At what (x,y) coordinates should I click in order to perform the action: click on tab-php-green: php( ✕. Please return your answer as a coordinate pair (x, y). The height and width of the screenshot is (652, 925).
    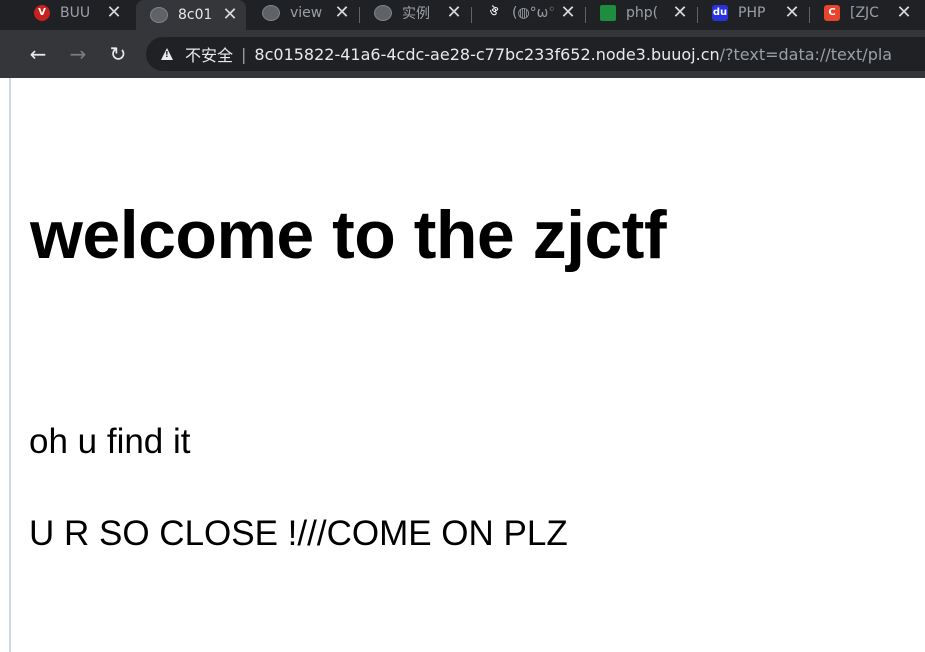
    Looking at the image, I should click on (641, 13).